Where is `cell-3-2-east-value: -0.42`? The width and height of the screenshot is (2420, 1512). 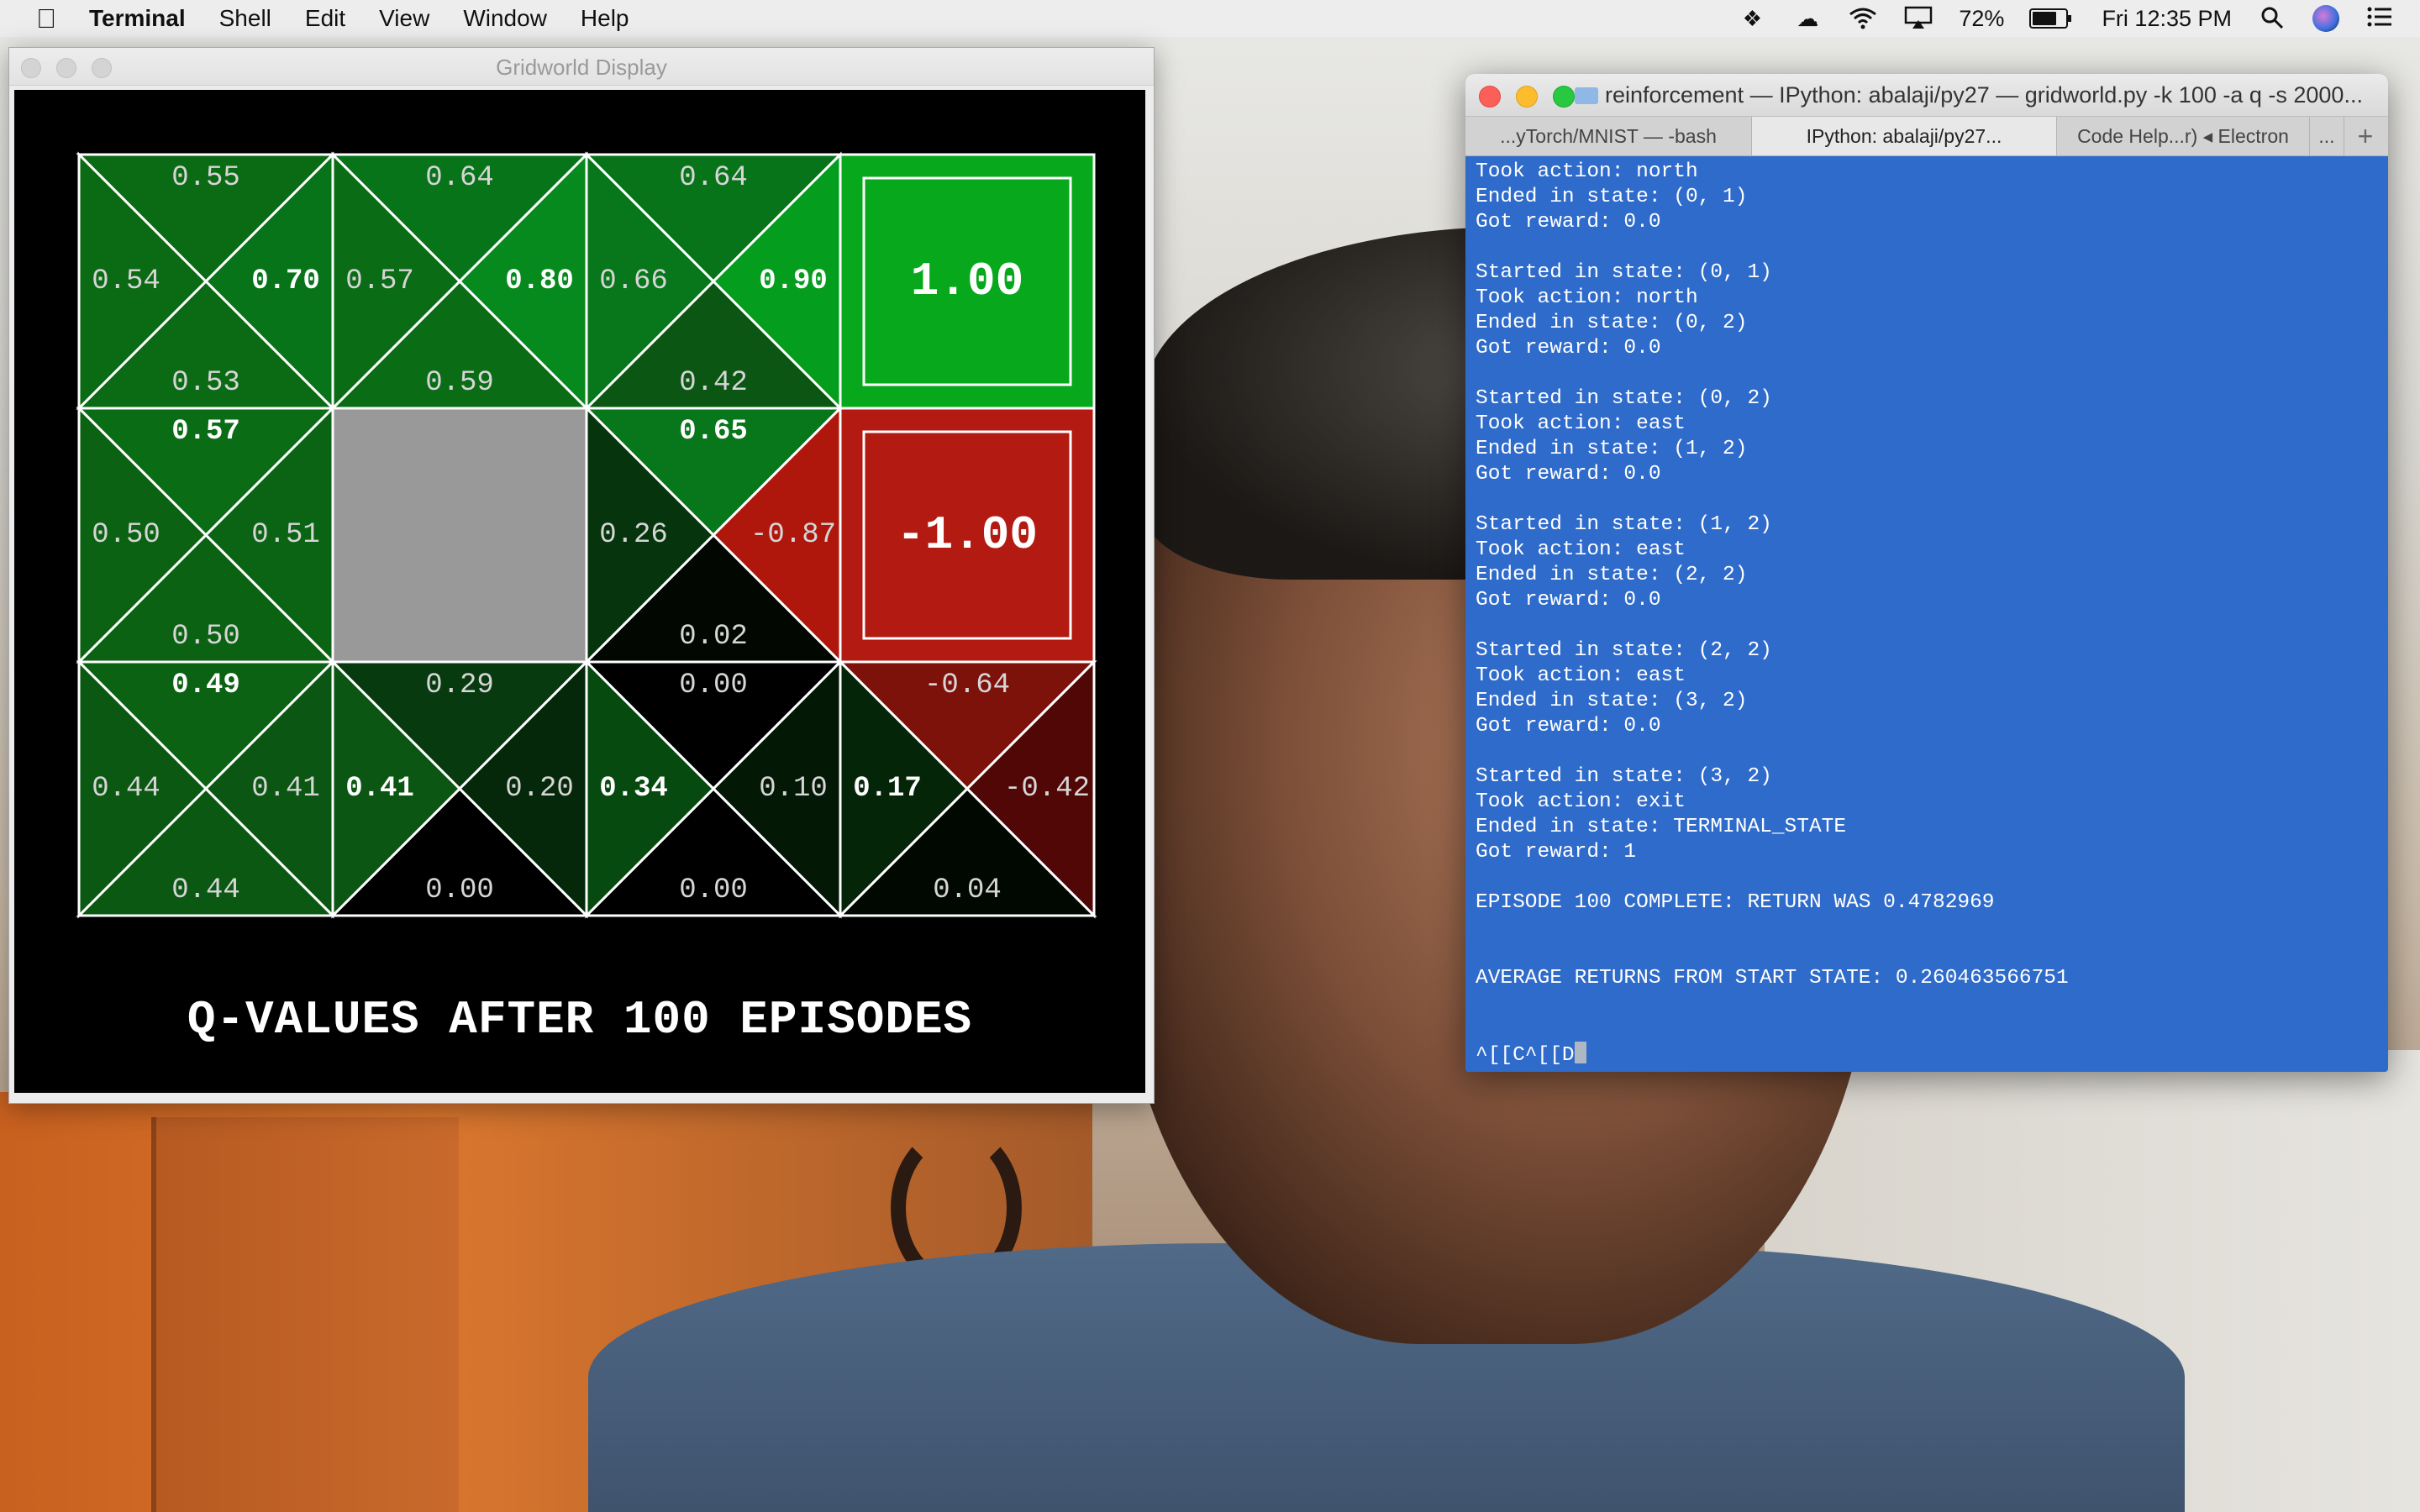 cell-3-2-east-value: -0.42 is located at coordinates (1047, 789).